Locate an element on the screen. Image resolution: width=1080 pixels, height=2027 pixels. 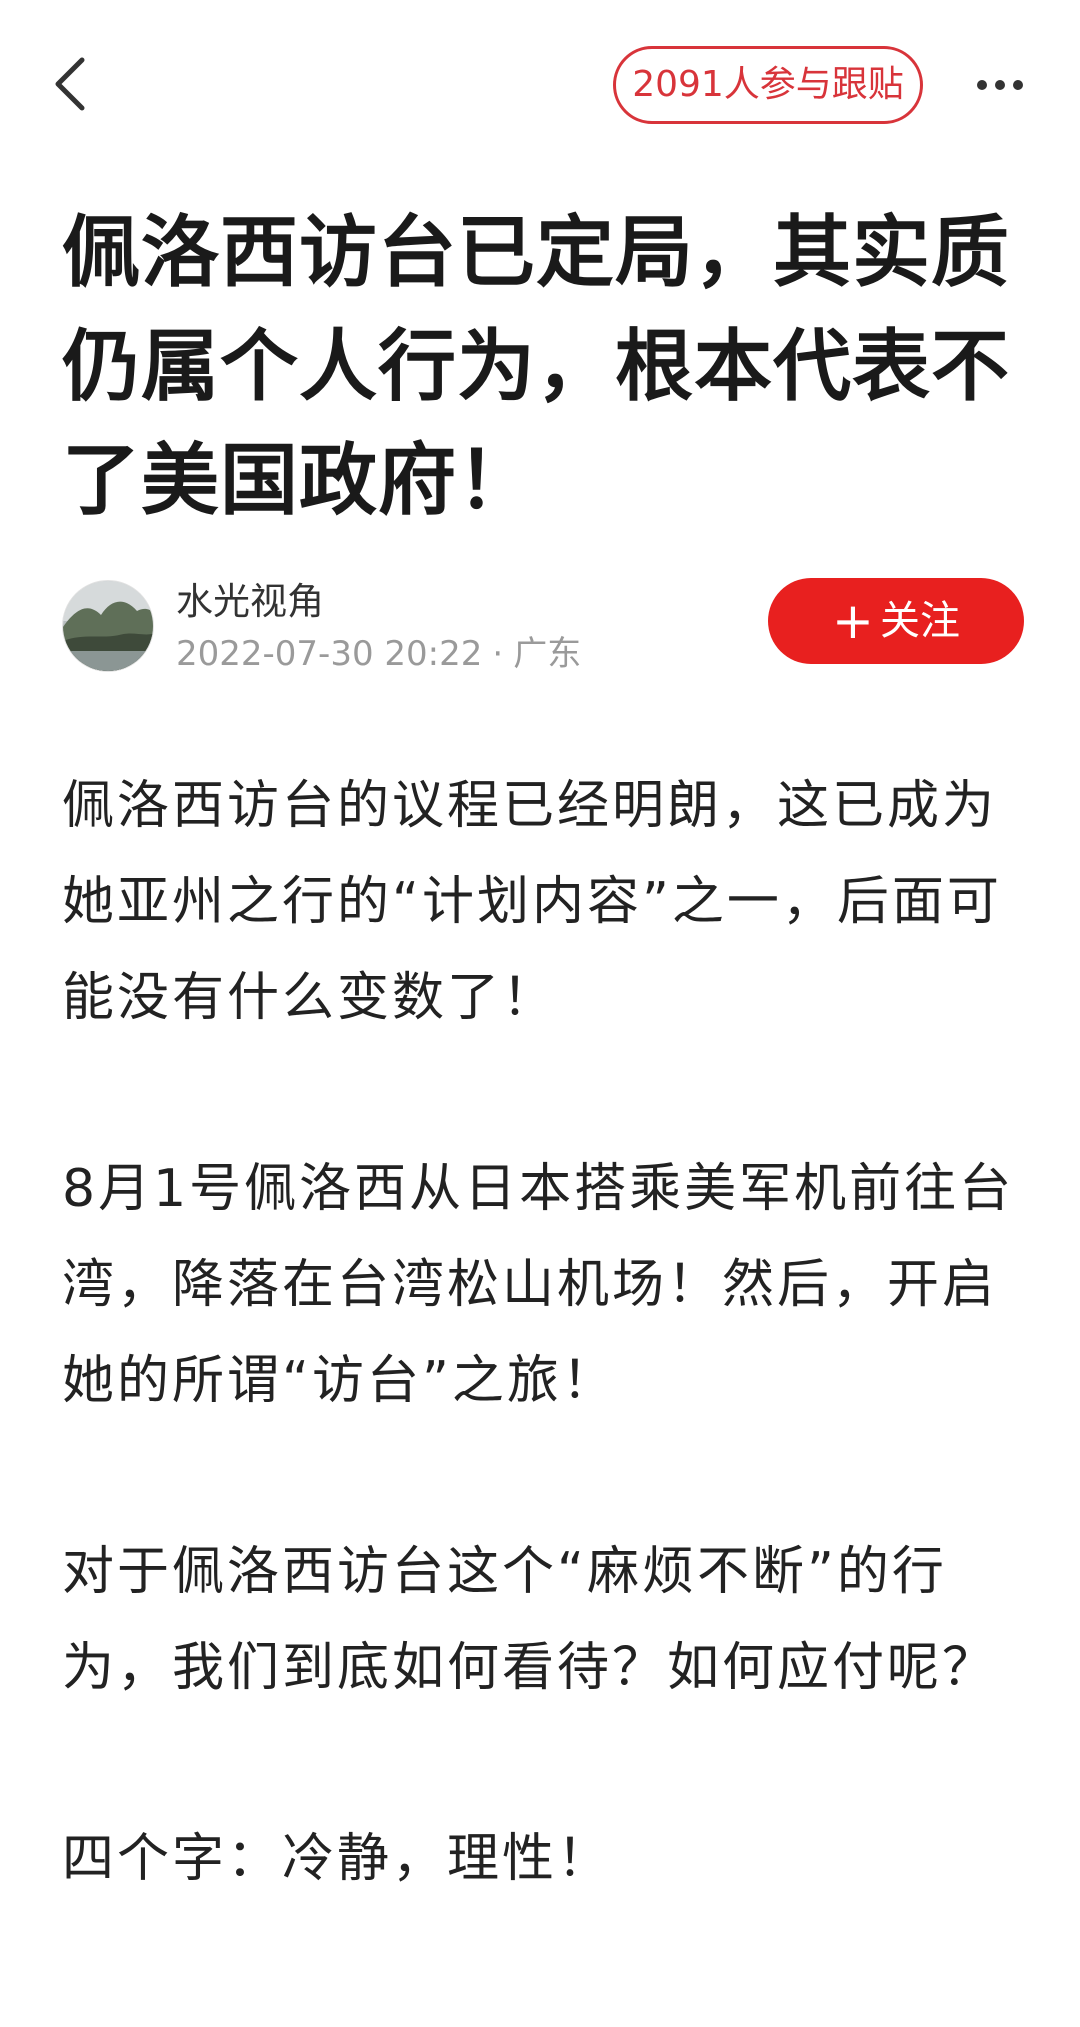
more-horizontal-icon is located at coordinates (1000, 85).